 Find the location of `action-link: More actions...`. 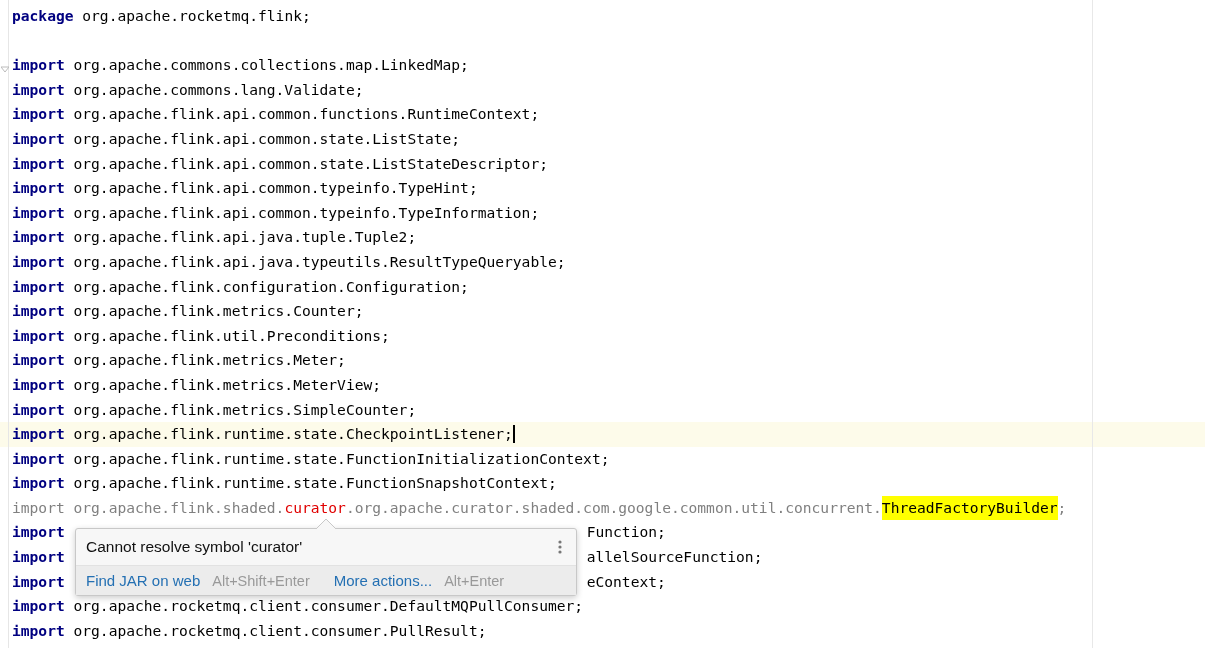

action-link: More actions... is located at coordinates (383, 580).